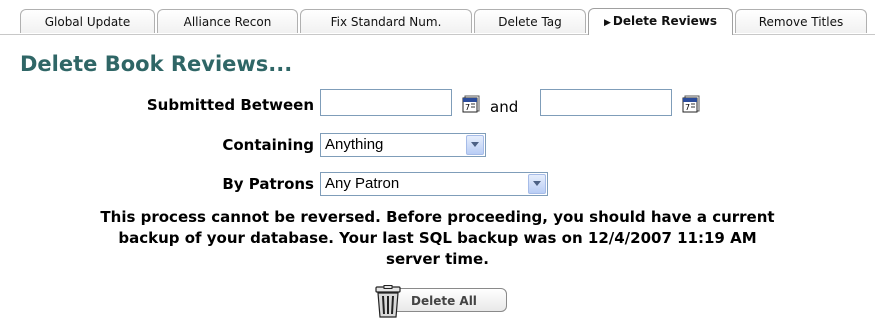 The width and height of the screenshot is (875, 333). I want to click on date-to-input, so click(606, 102).